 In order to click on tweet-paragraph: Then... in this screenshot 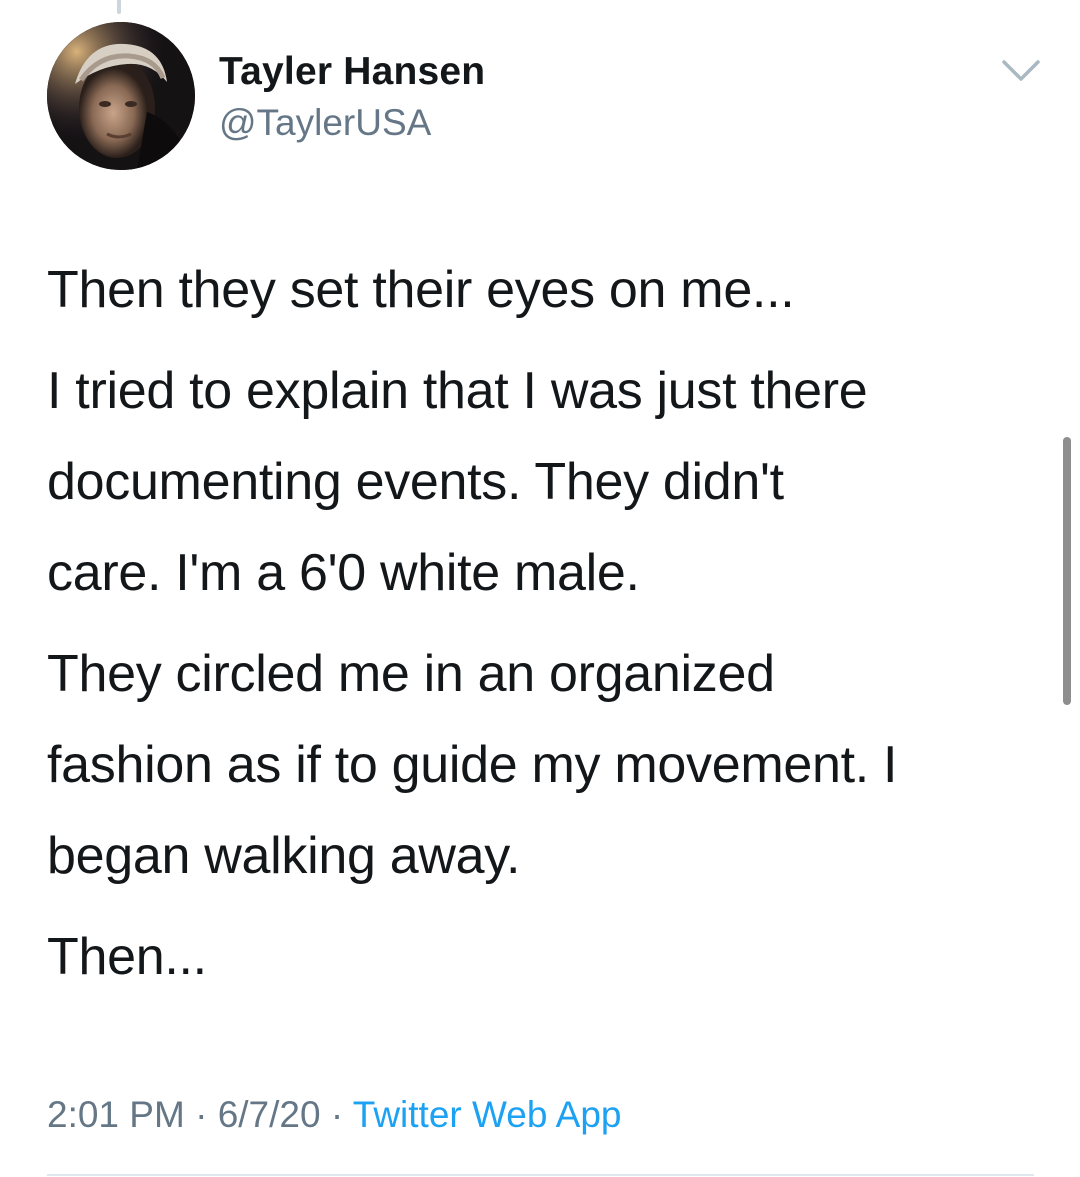, I will do `click(127, 957)`.